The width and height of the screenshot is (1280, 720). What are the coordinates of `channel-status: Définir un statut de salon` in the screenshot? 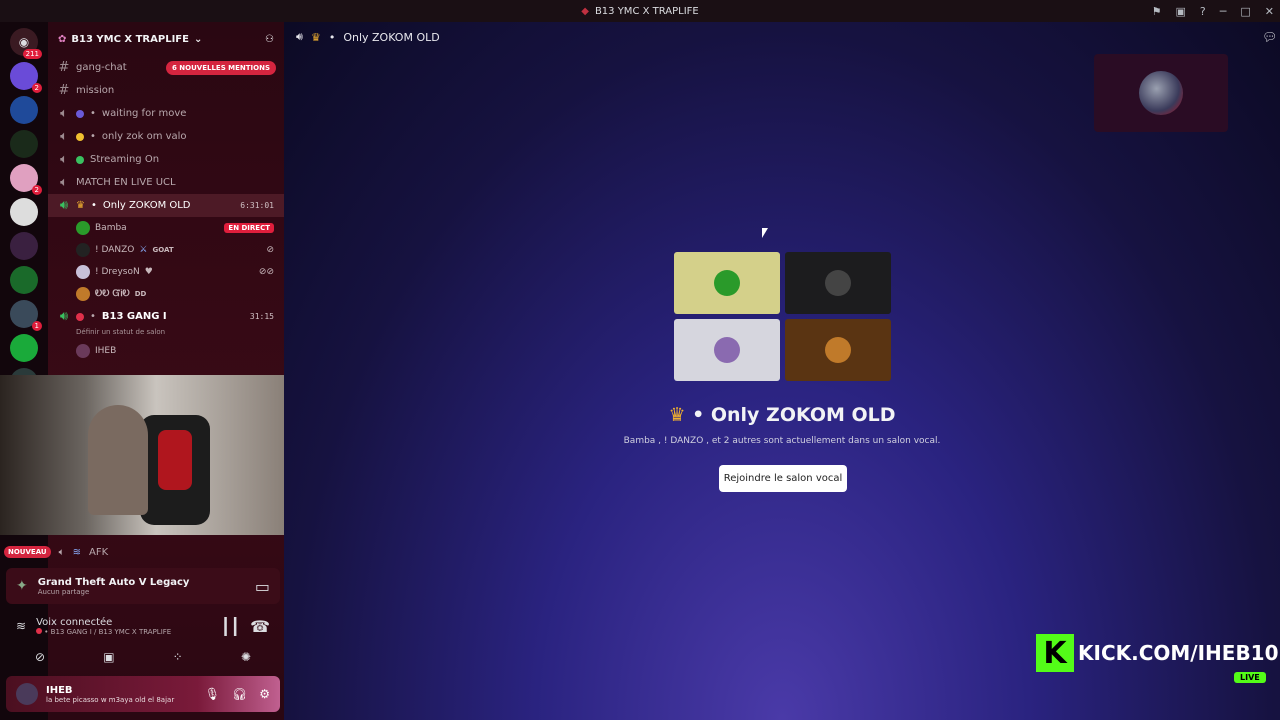 It's located at (166, 334).